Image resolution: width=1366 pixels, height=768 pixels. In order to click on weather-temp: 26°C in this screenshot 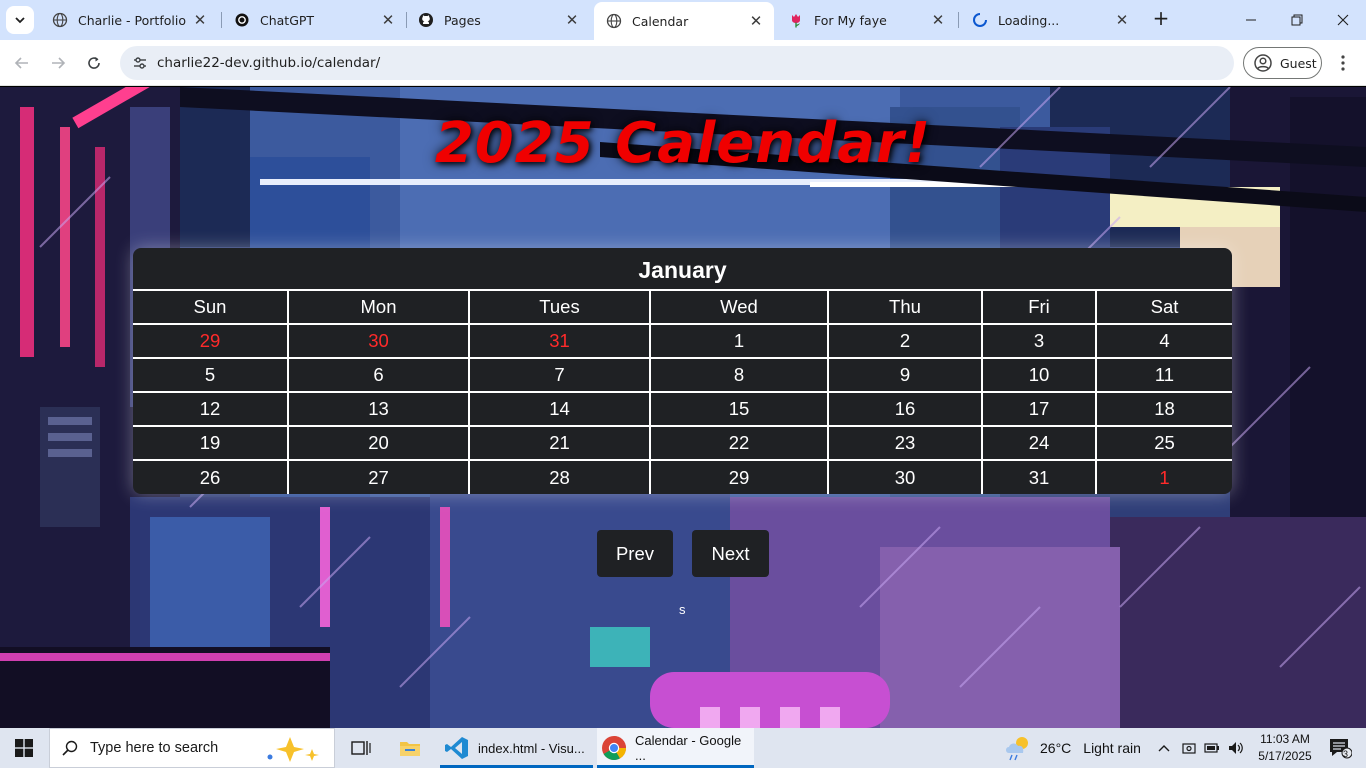, I will do `click(1056, 748)`.